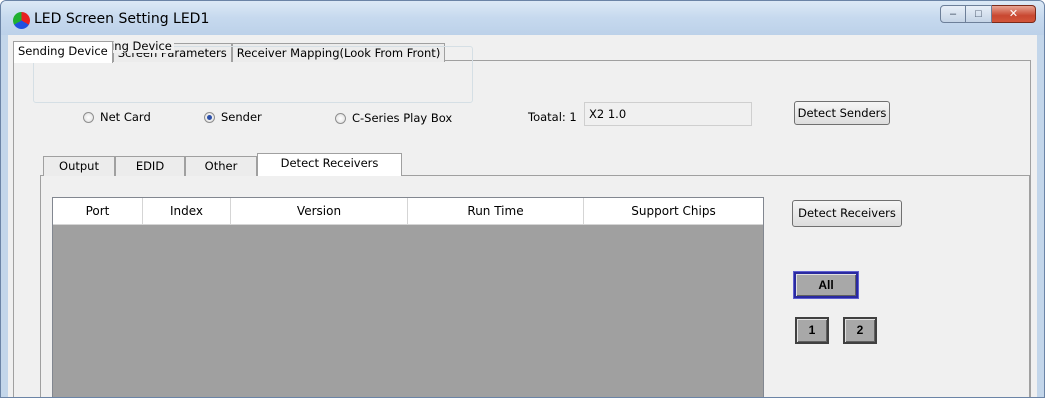 The image size is (1045, 398). I want to click on window-controls: – □ ✕, so click(988, 14).